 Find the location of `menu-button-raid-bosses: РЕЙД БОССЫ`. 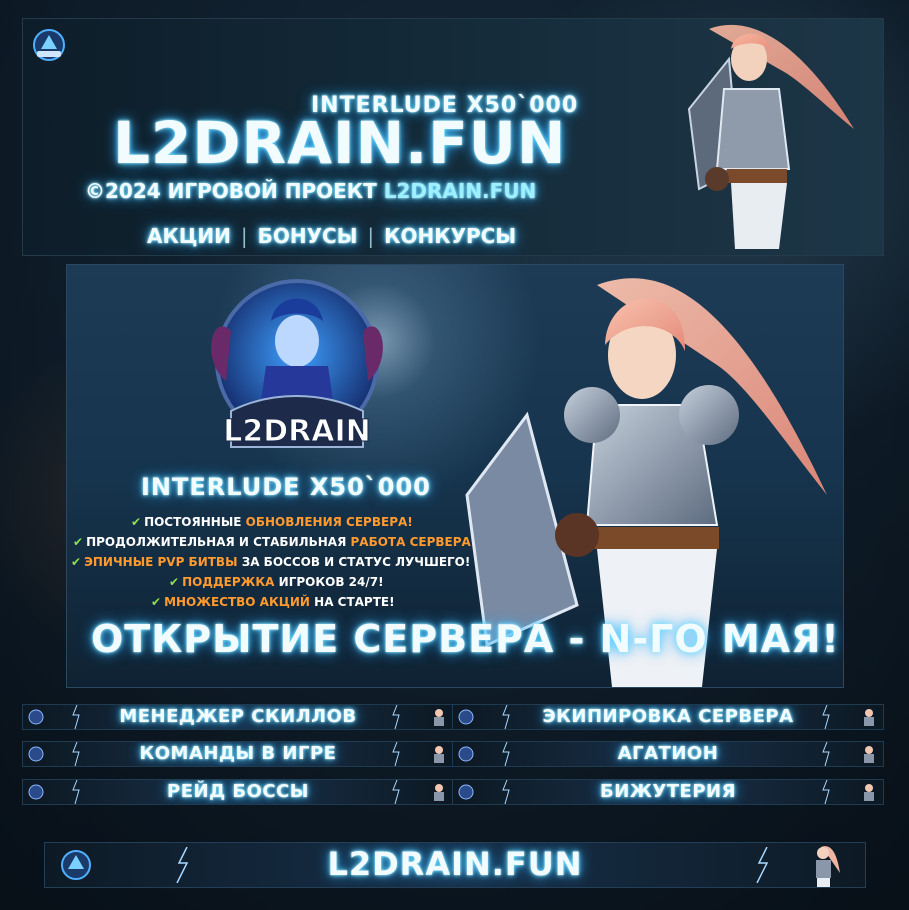

menu-button-raid-bosses: РЕЙД БОССЫ is located at coordinates (238, 792).